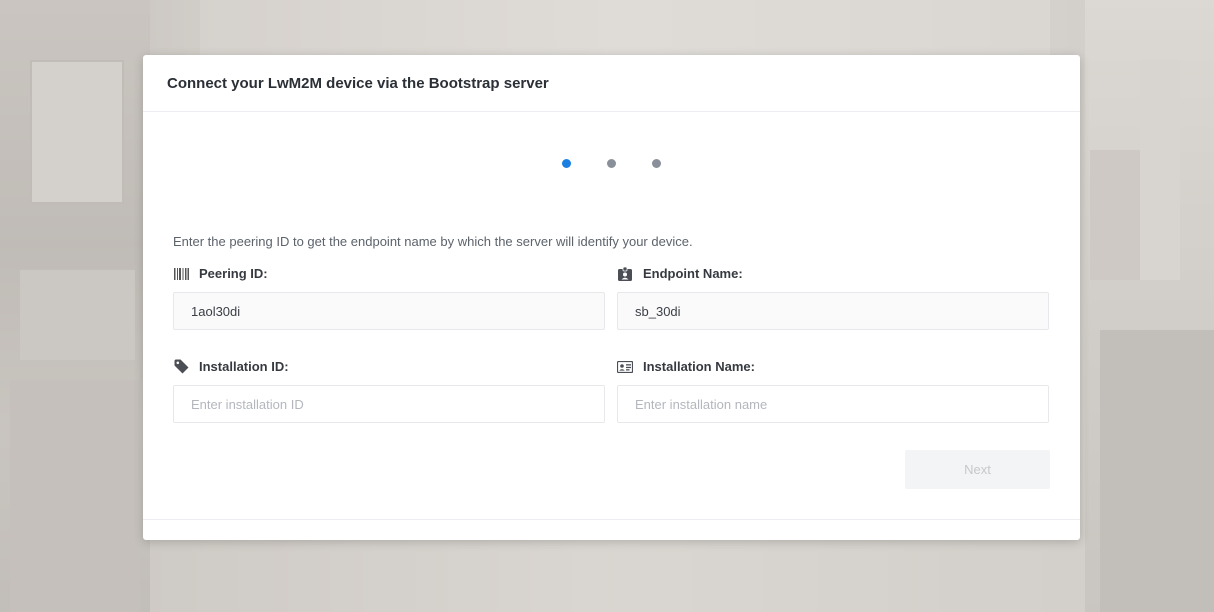 This screenshot has width=1214, height=612. What do you see at coordinates (233, 273) in the screenshot?
I see `peering-id-label-text: Peering ID:` at bounding box center [233, 273].